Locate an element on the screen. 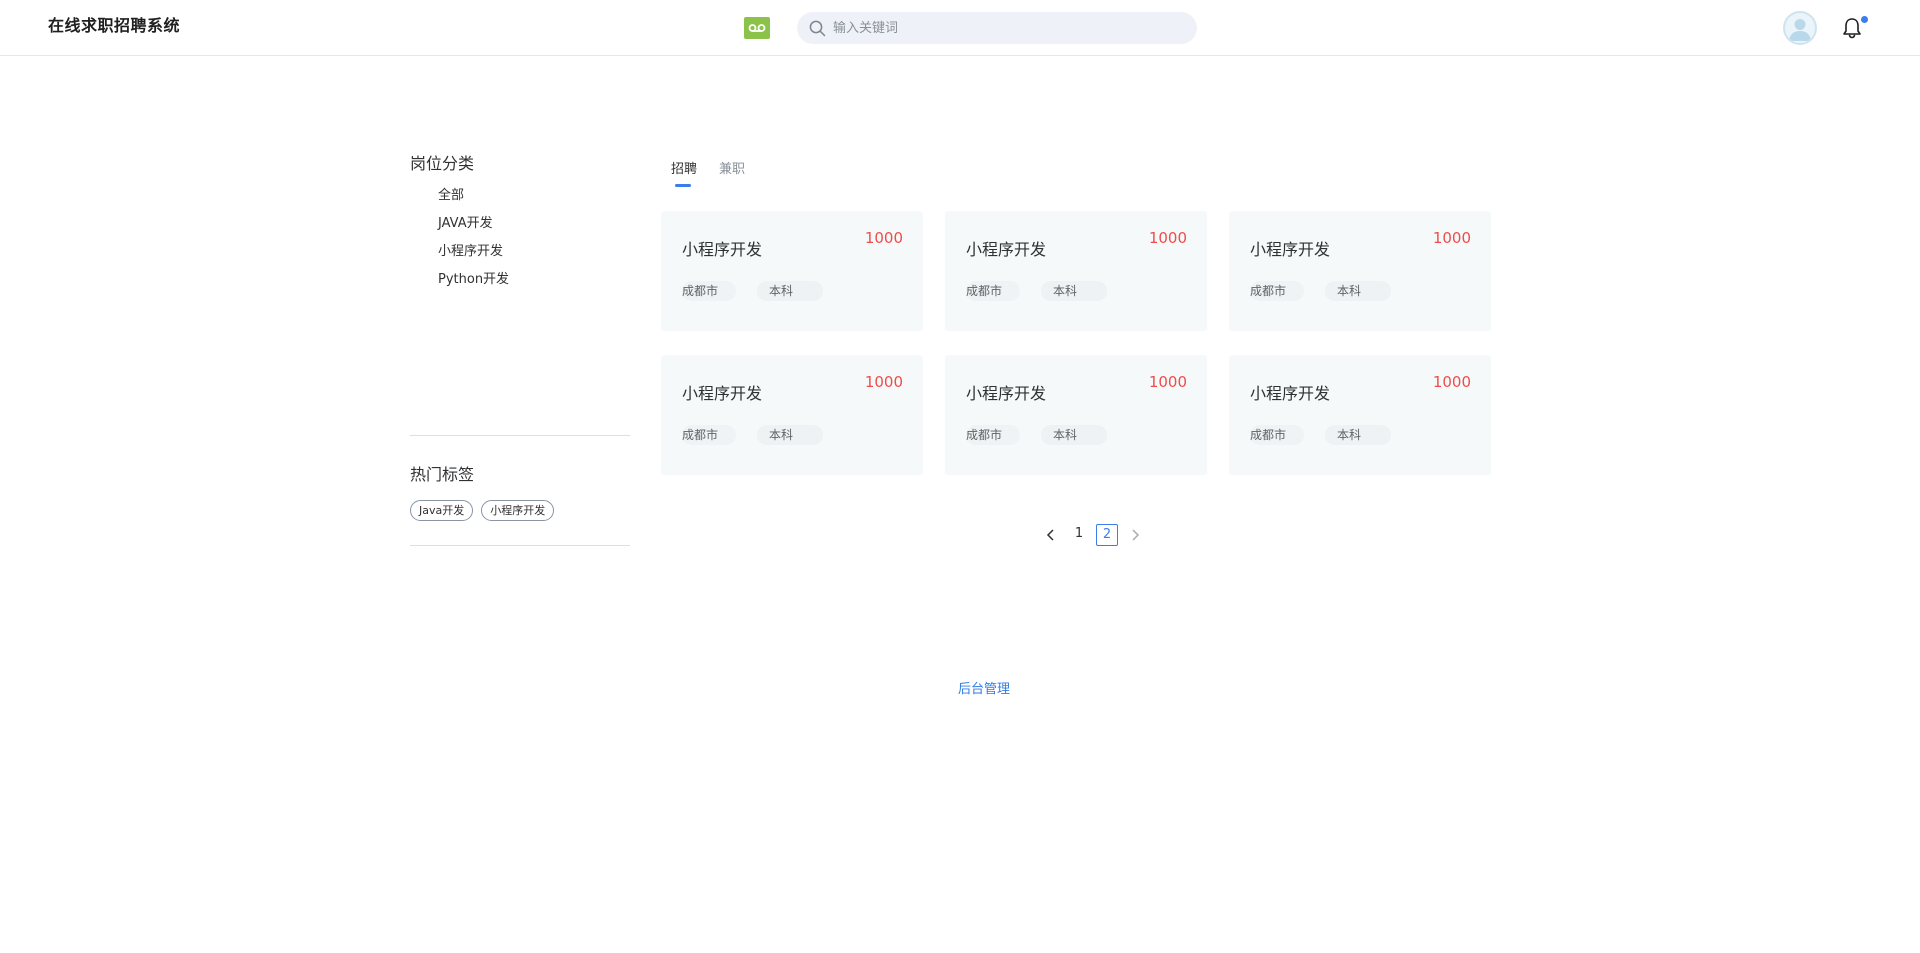 This screenshot has height=953, width=1920. hot-tag-java: Java开发 is located at coordinates (442, 510).